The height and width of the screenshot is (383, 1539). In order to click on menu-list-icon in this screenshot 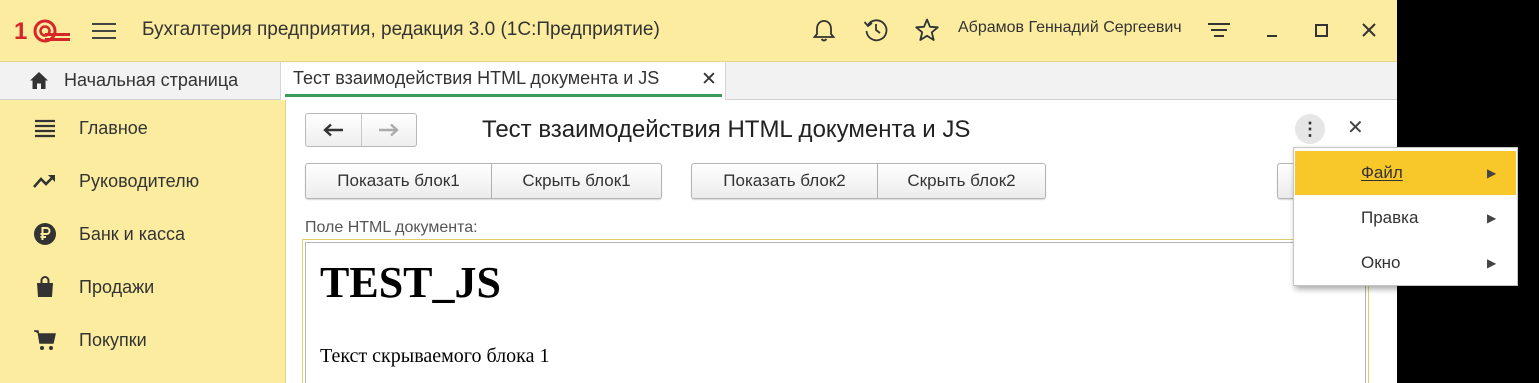, I will do `click(45, 128)`.